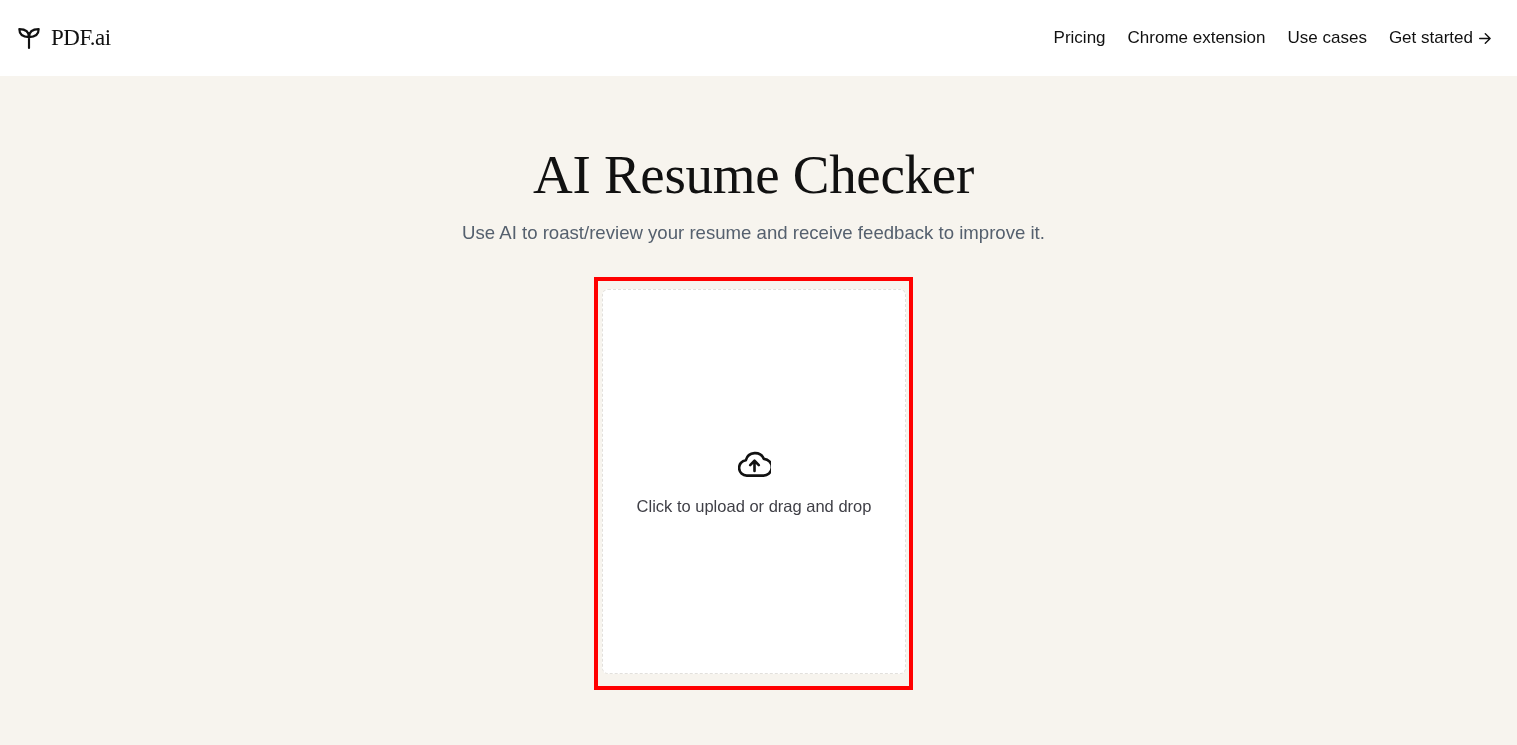  I want to click on sprout-icon, so click(29, 38).